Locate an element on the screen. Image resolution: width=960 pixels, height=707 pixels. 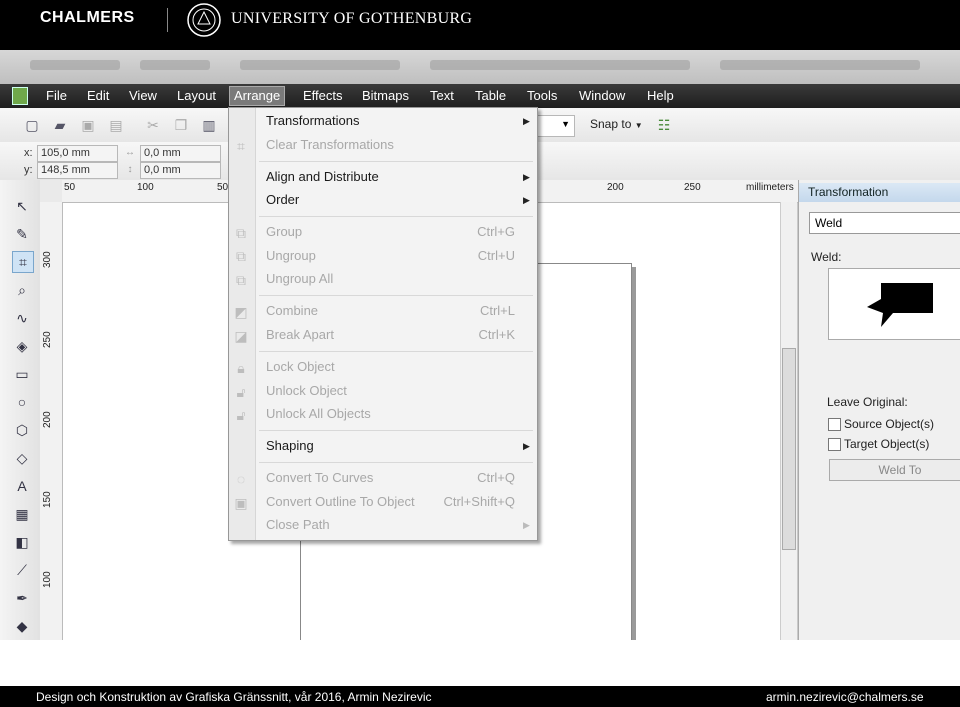
transformation-mode-select: Weld is located at coordinates (884, 223).